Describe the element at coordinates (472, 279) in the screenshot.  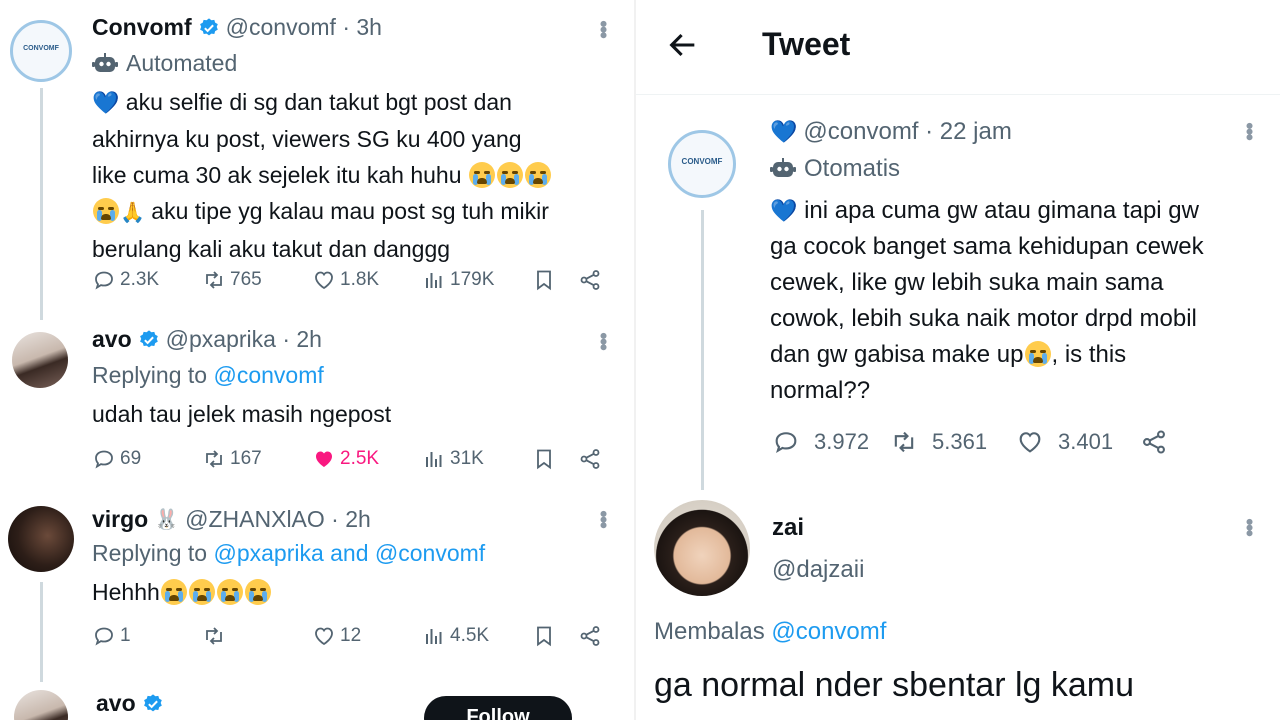
I see `views-count: 179K` at that location.